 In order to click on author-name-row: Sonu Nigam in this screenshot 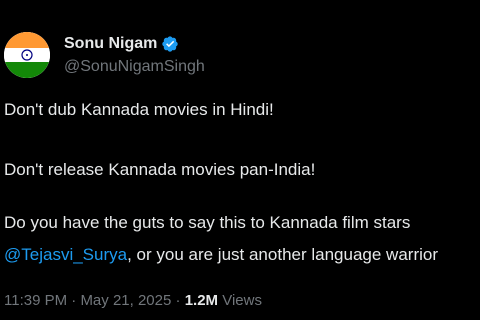, I will do `click(121, 44)`.